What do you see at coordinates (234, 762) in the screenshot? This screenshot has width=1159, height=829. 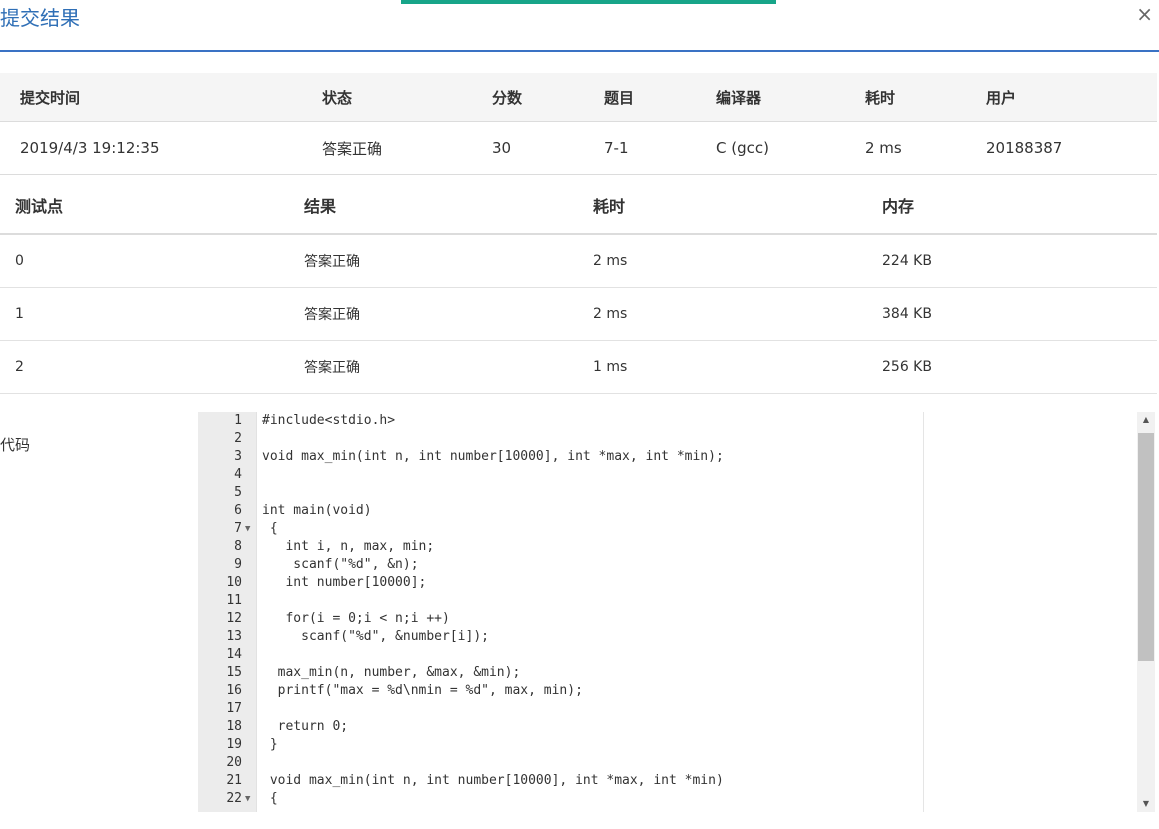 I see `line-number: 20` at bounding box center [234, 762].